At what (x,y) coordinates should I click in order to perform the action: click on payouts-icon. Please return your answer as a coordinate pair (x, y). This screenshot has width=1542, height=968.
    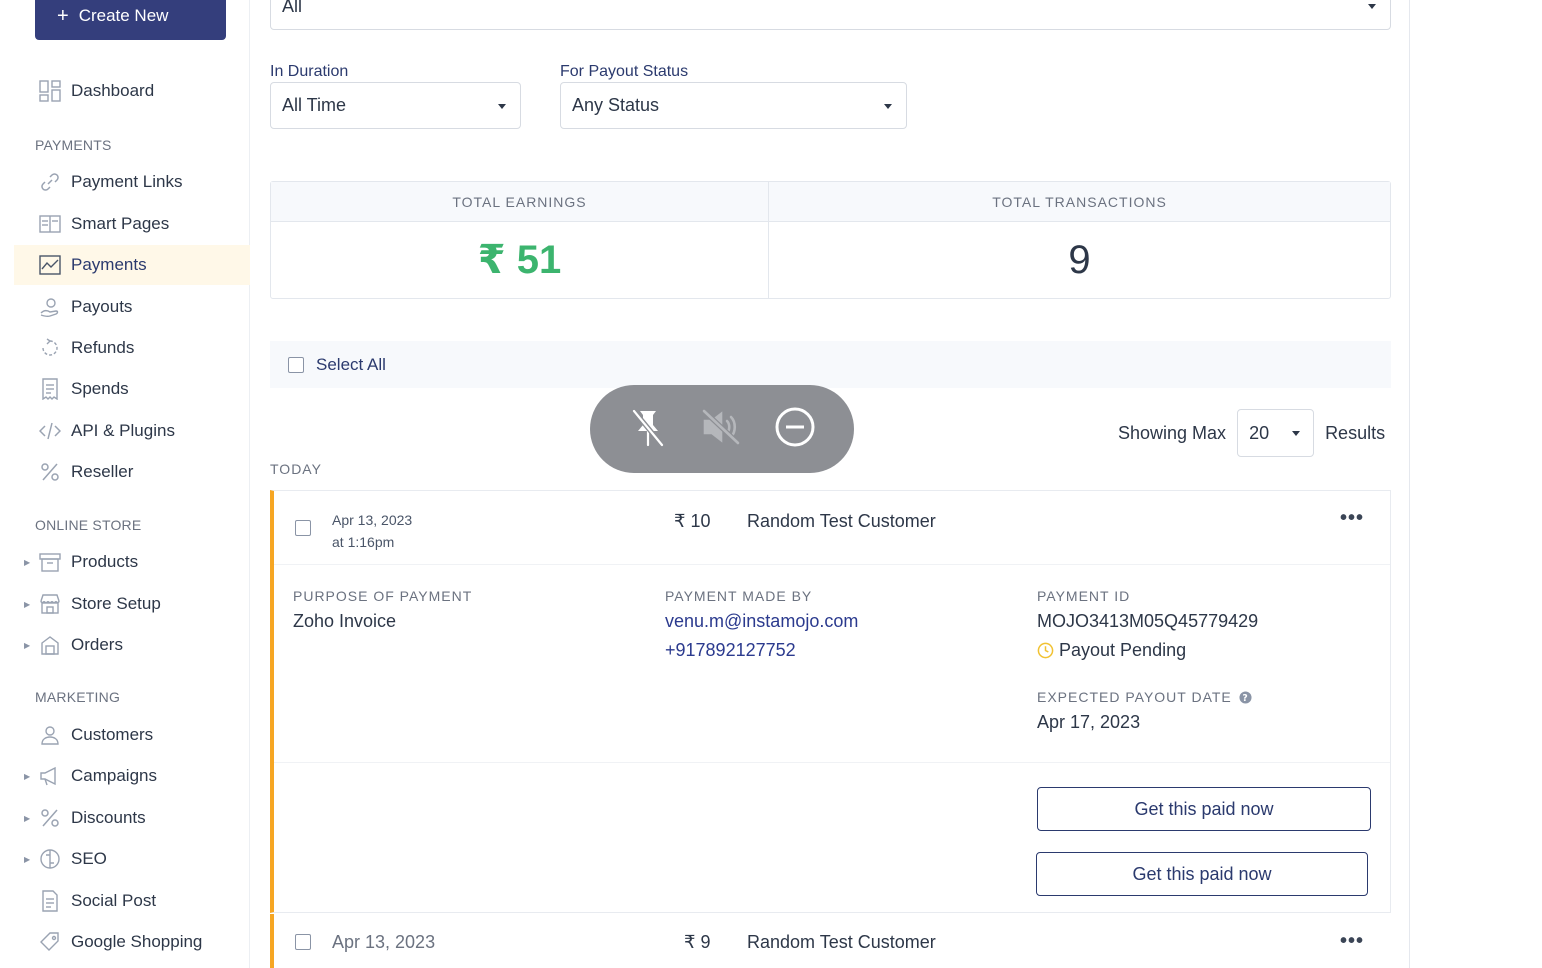
    Looking at the image, I should click on (50, 307).